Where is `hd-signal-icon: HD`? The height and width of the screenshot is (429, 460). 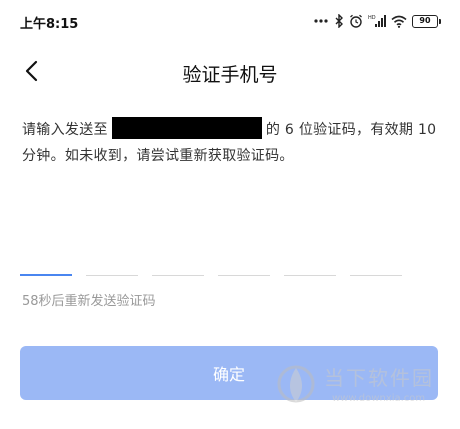
hd-signal-icon: HD is located at coordinates (377, 21).